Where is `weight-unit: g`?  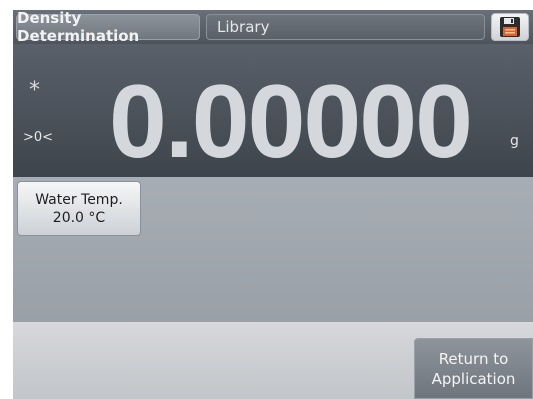 weight-unit: g is located at coordinates (514, 141).